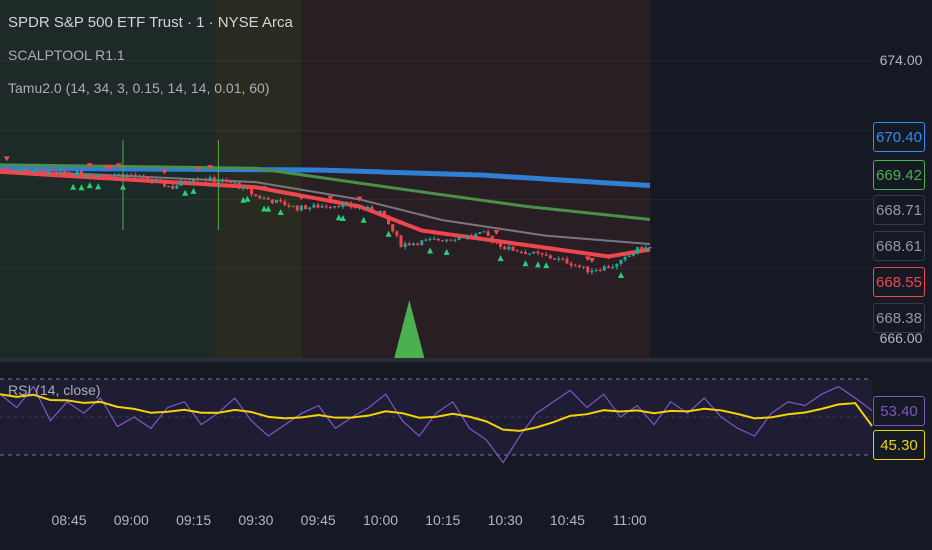 Image resolution: width=932 pixels, height=550 pixels. Describe the element at coordinates (150, 22) in the screenshot. I see `symbol-title: SPDR S&P 500 ETF Trust · 1 · NYSE Arca` at that location.